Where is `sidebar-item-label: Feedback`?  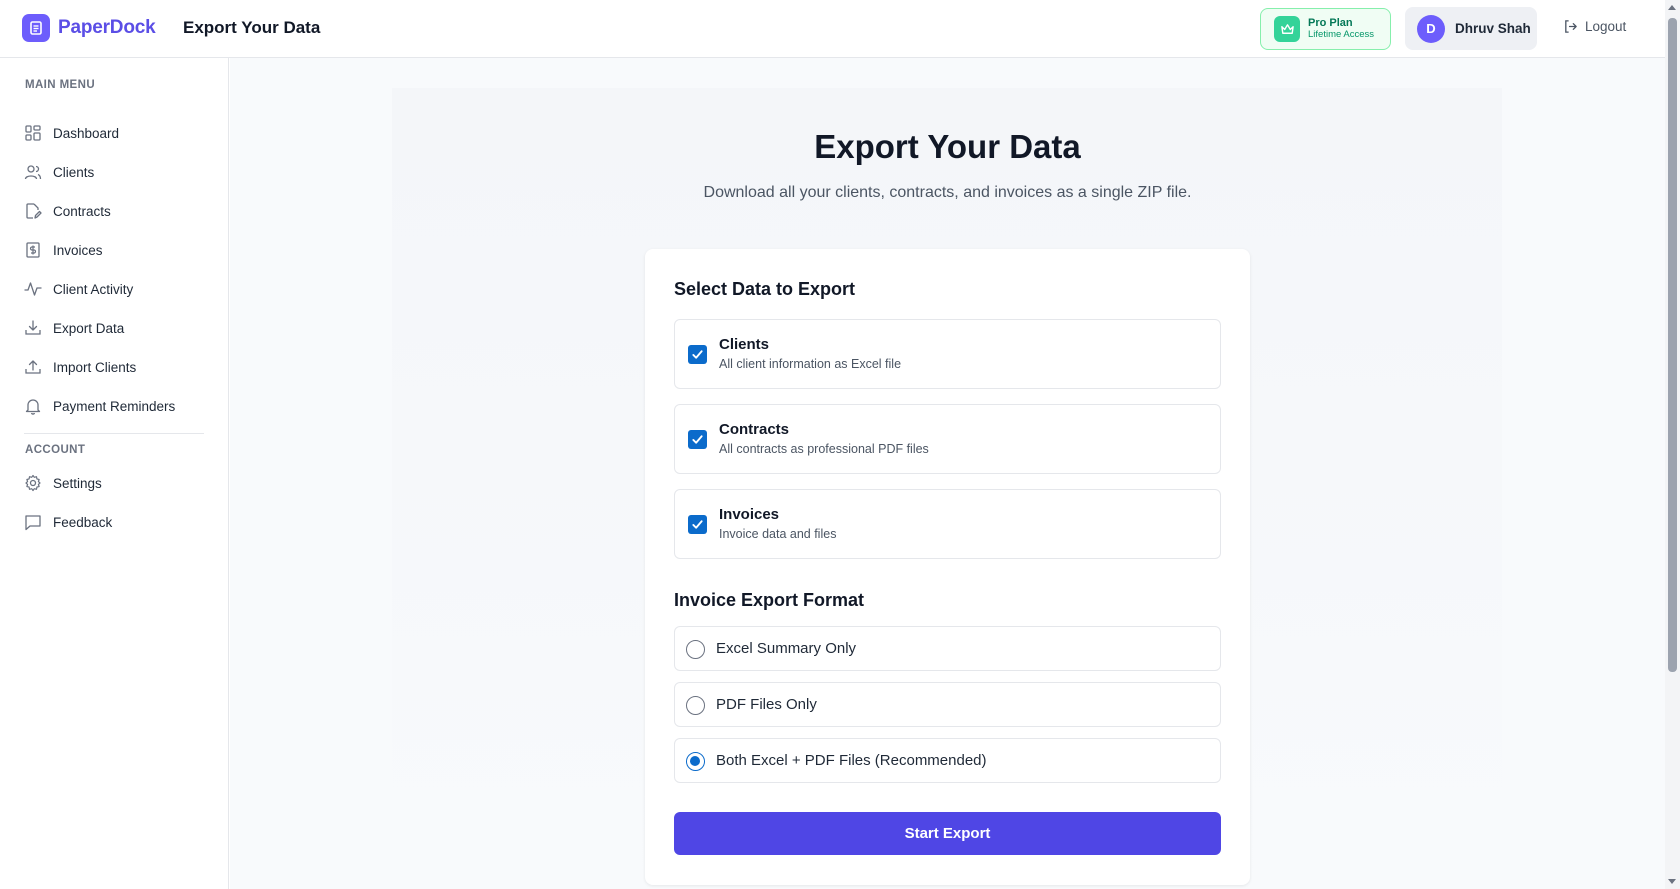
sidebar-item-label: Feedback is located at coordinates (83, 522).